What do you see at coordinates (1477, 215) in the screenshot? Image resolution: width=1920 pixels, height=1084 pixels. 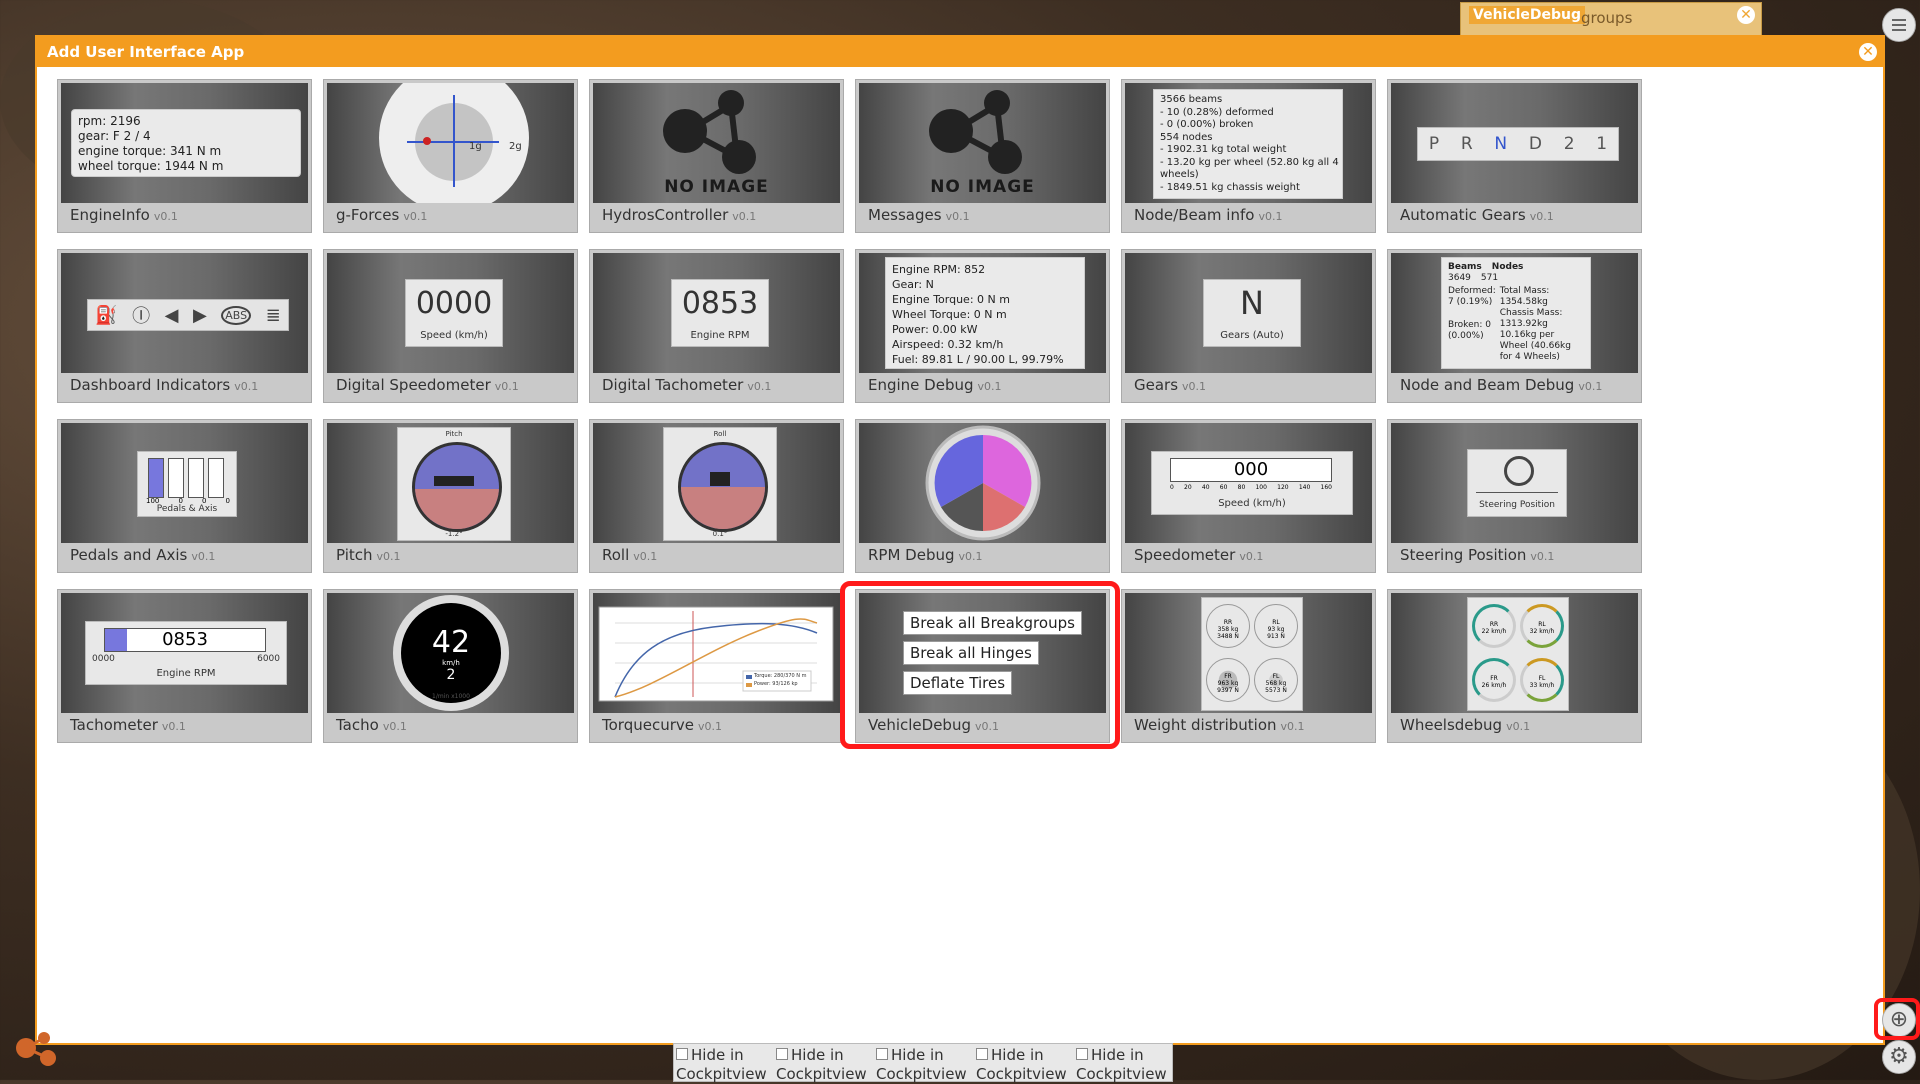 I see `app-label: Automatic Gears v0.1` at bounding box center [1477, 215].